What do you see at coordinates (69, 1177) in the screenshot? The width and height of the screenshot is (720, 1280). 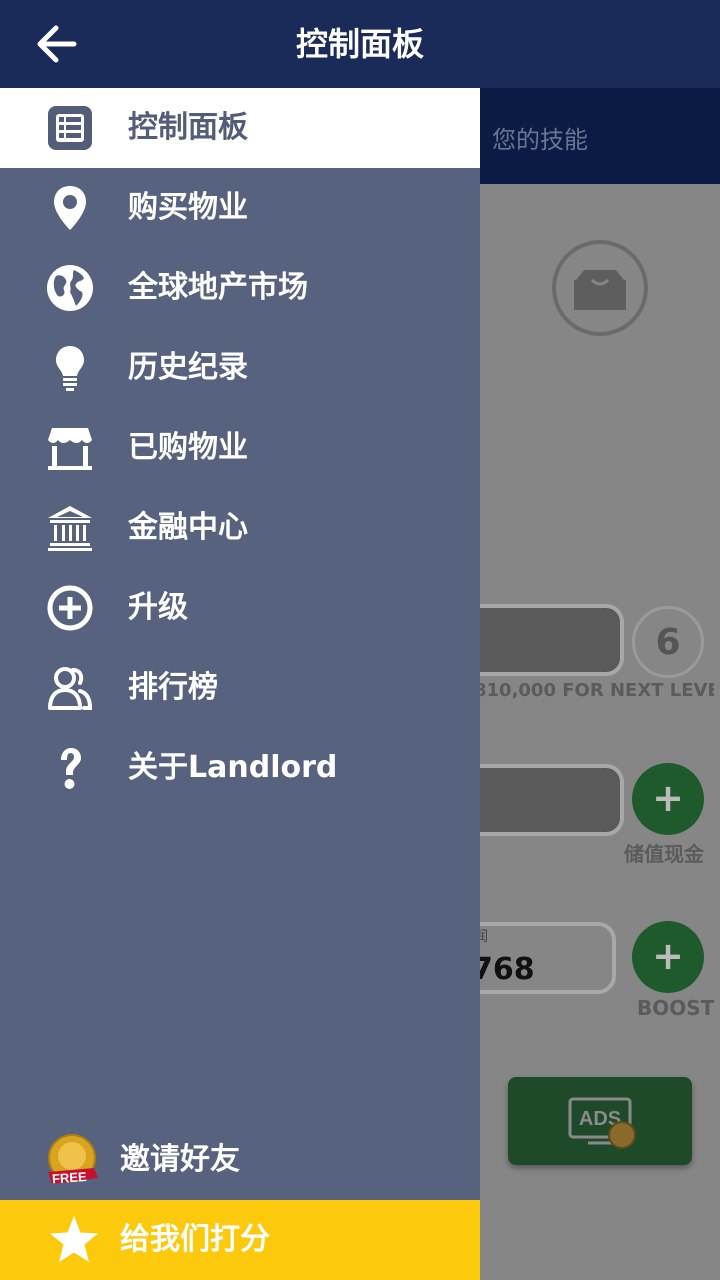 I see `free-badge-text: FREE` at bounding box center [69, 1177].